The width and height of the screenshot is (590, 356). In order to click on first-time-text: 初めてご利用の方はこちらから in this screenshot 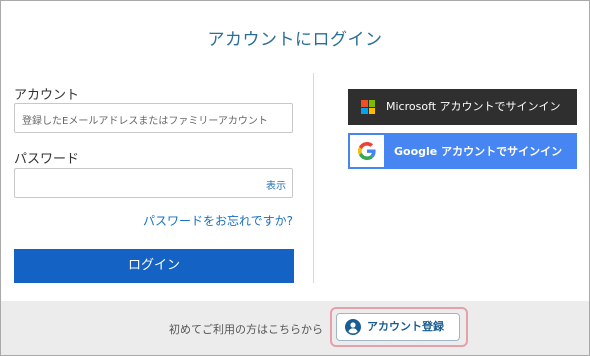, I will do `click(246, 329)`.